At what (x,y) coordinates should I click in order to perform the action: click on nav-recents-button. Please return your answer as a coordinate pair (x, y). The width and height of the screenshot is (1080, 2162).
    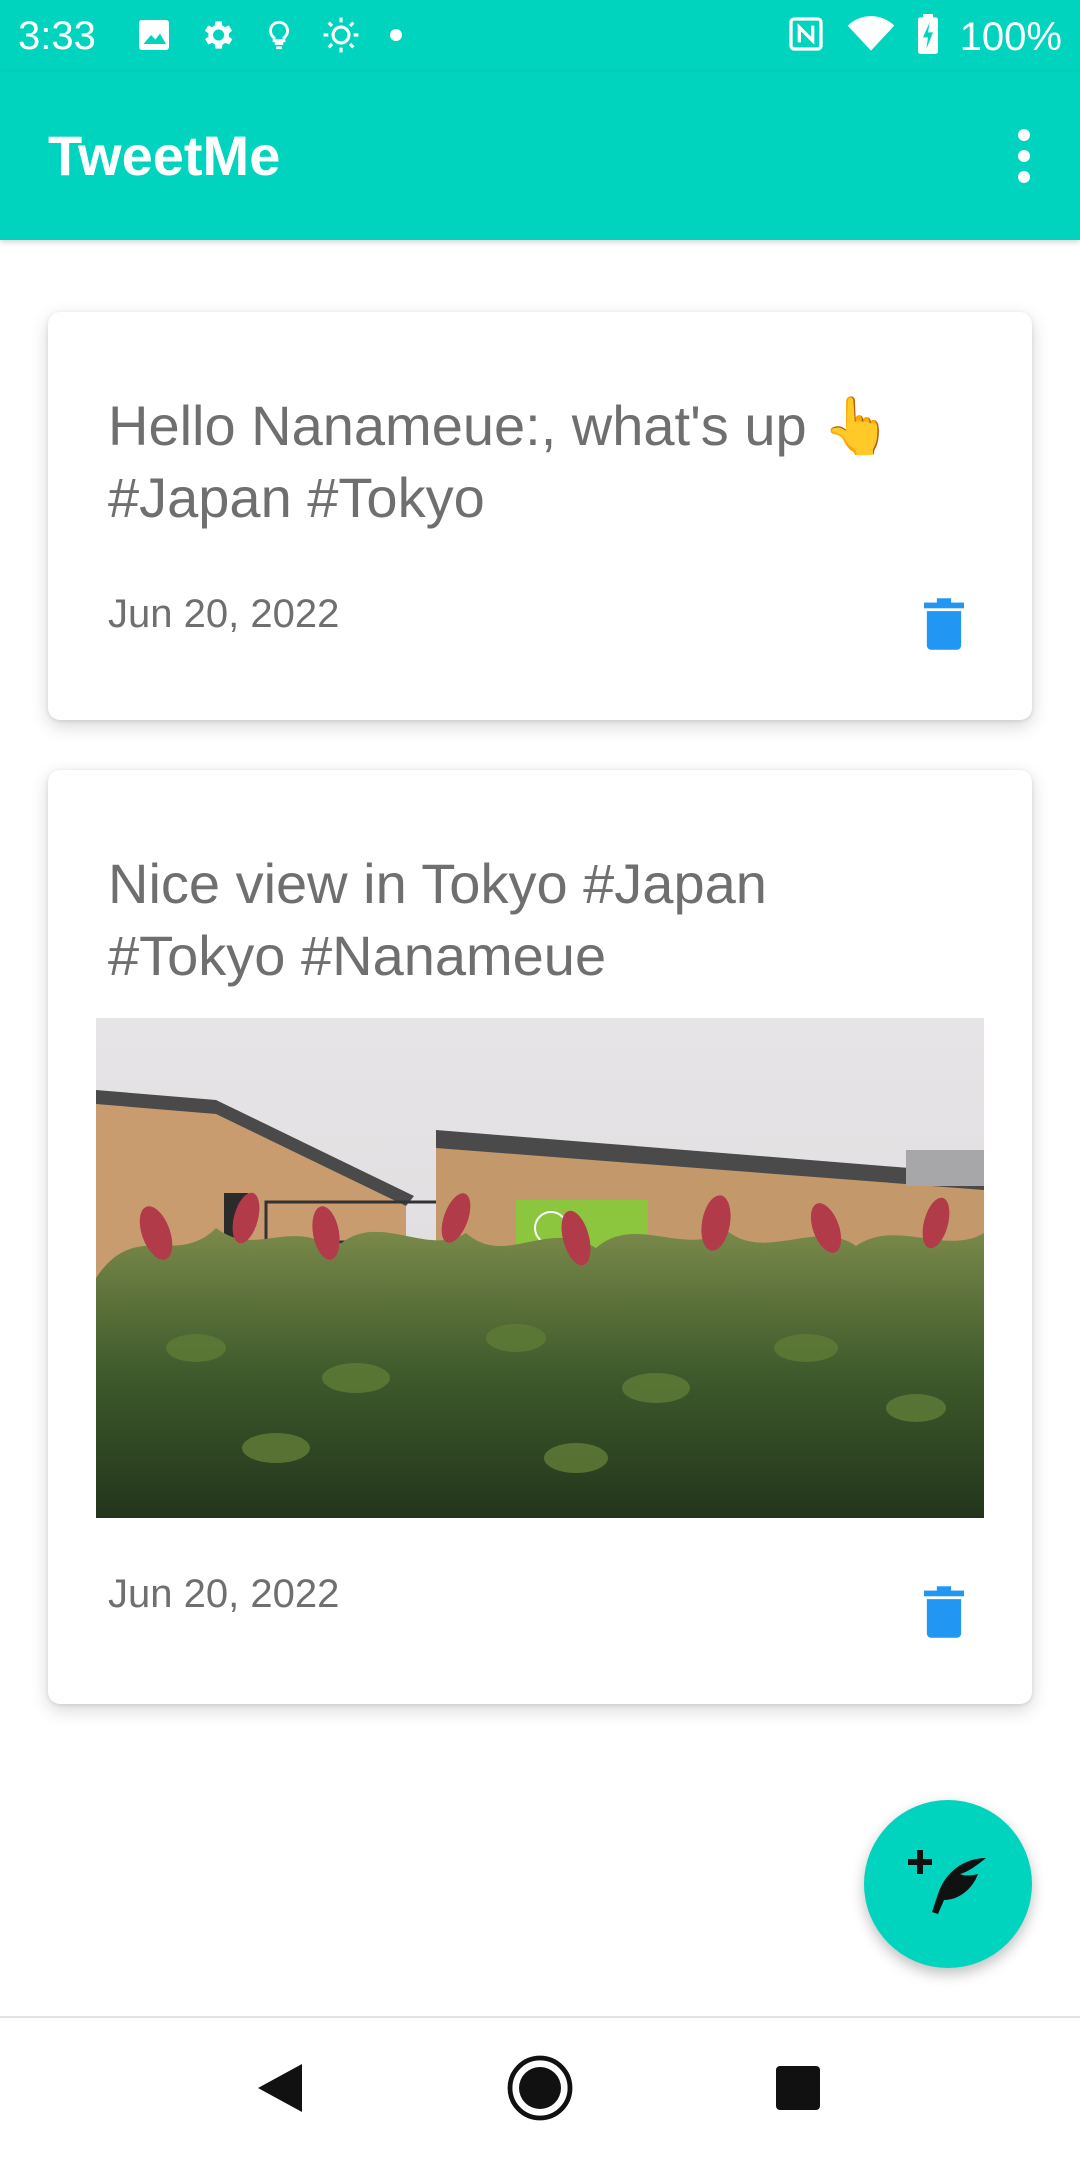
    Looking at the image, I should click on (798, 2090).